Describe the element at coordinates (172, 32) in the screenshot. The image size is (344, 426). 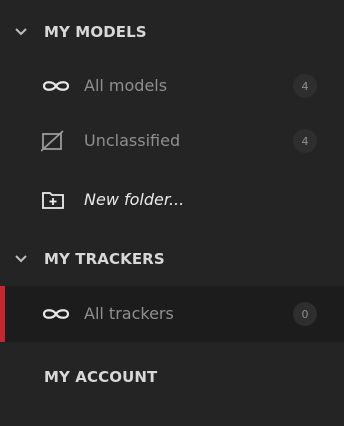
I see `section-header-my-models: MY MODELS` at that location.